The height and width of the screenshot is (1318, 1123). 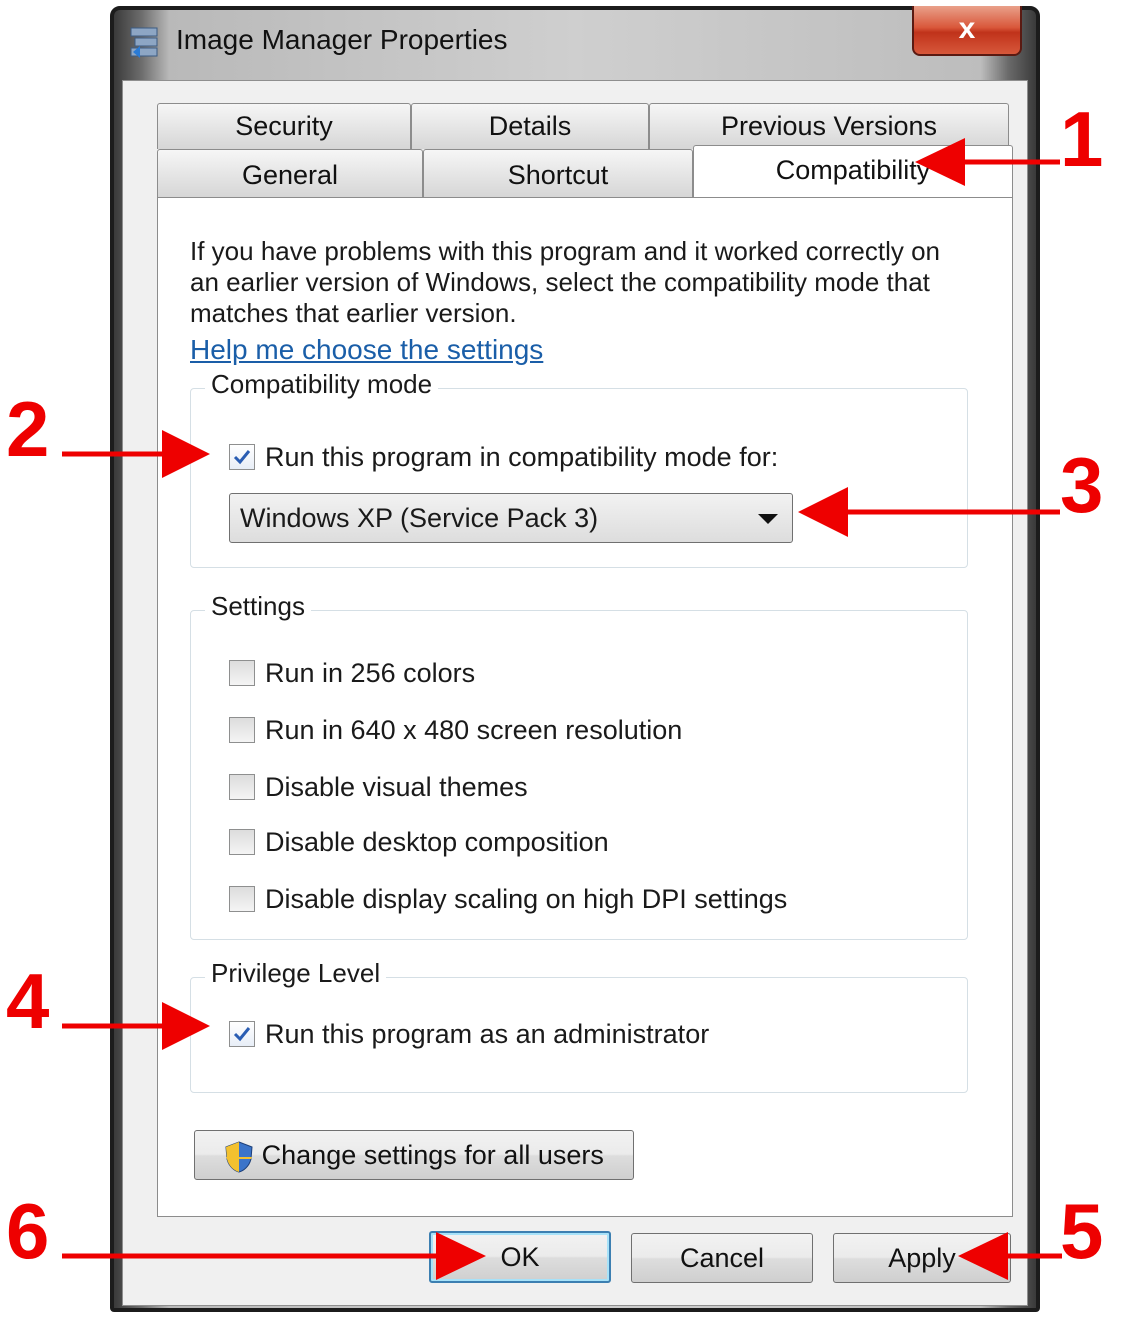 I want to click on app-icon, so click(x=144, y=42).